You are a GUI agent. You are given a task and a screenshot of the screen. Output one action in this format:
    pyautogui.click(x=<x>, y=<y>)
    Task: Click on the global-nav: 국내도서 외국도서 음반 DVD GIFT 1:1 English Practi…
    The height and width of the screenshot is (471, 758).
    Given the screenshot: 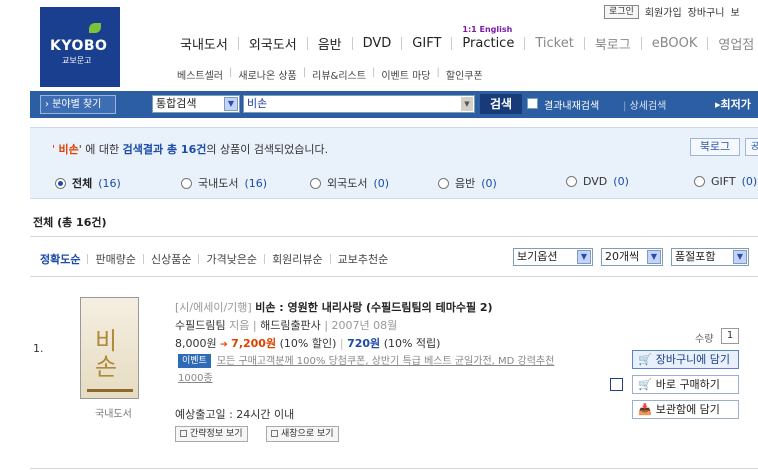 What is the action you would take?
    pyautogui.click(x=464, y=39)
    